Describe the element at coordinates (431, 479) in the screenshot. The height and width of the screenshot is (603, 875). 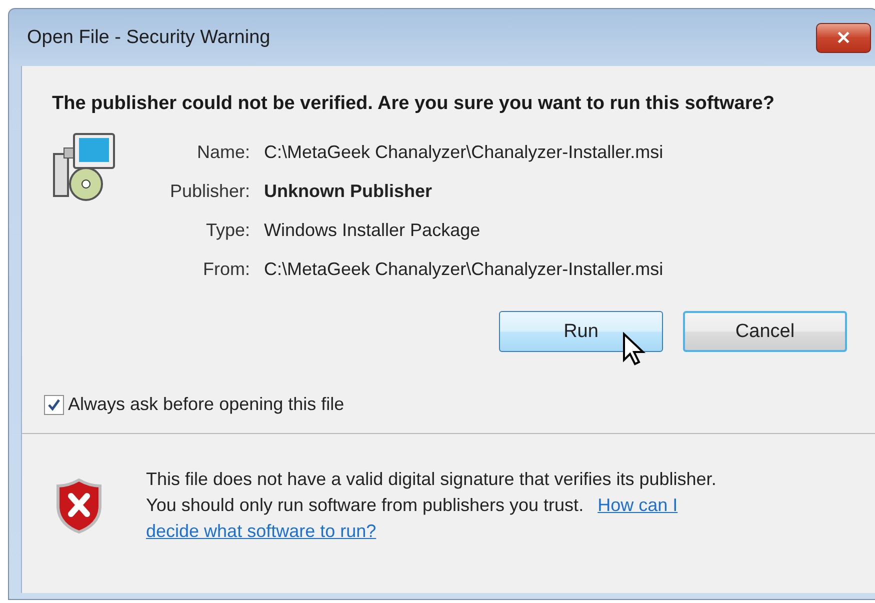
I see `security-message: This file does not have a valid digital signature that verifies its publisher.` at that location.